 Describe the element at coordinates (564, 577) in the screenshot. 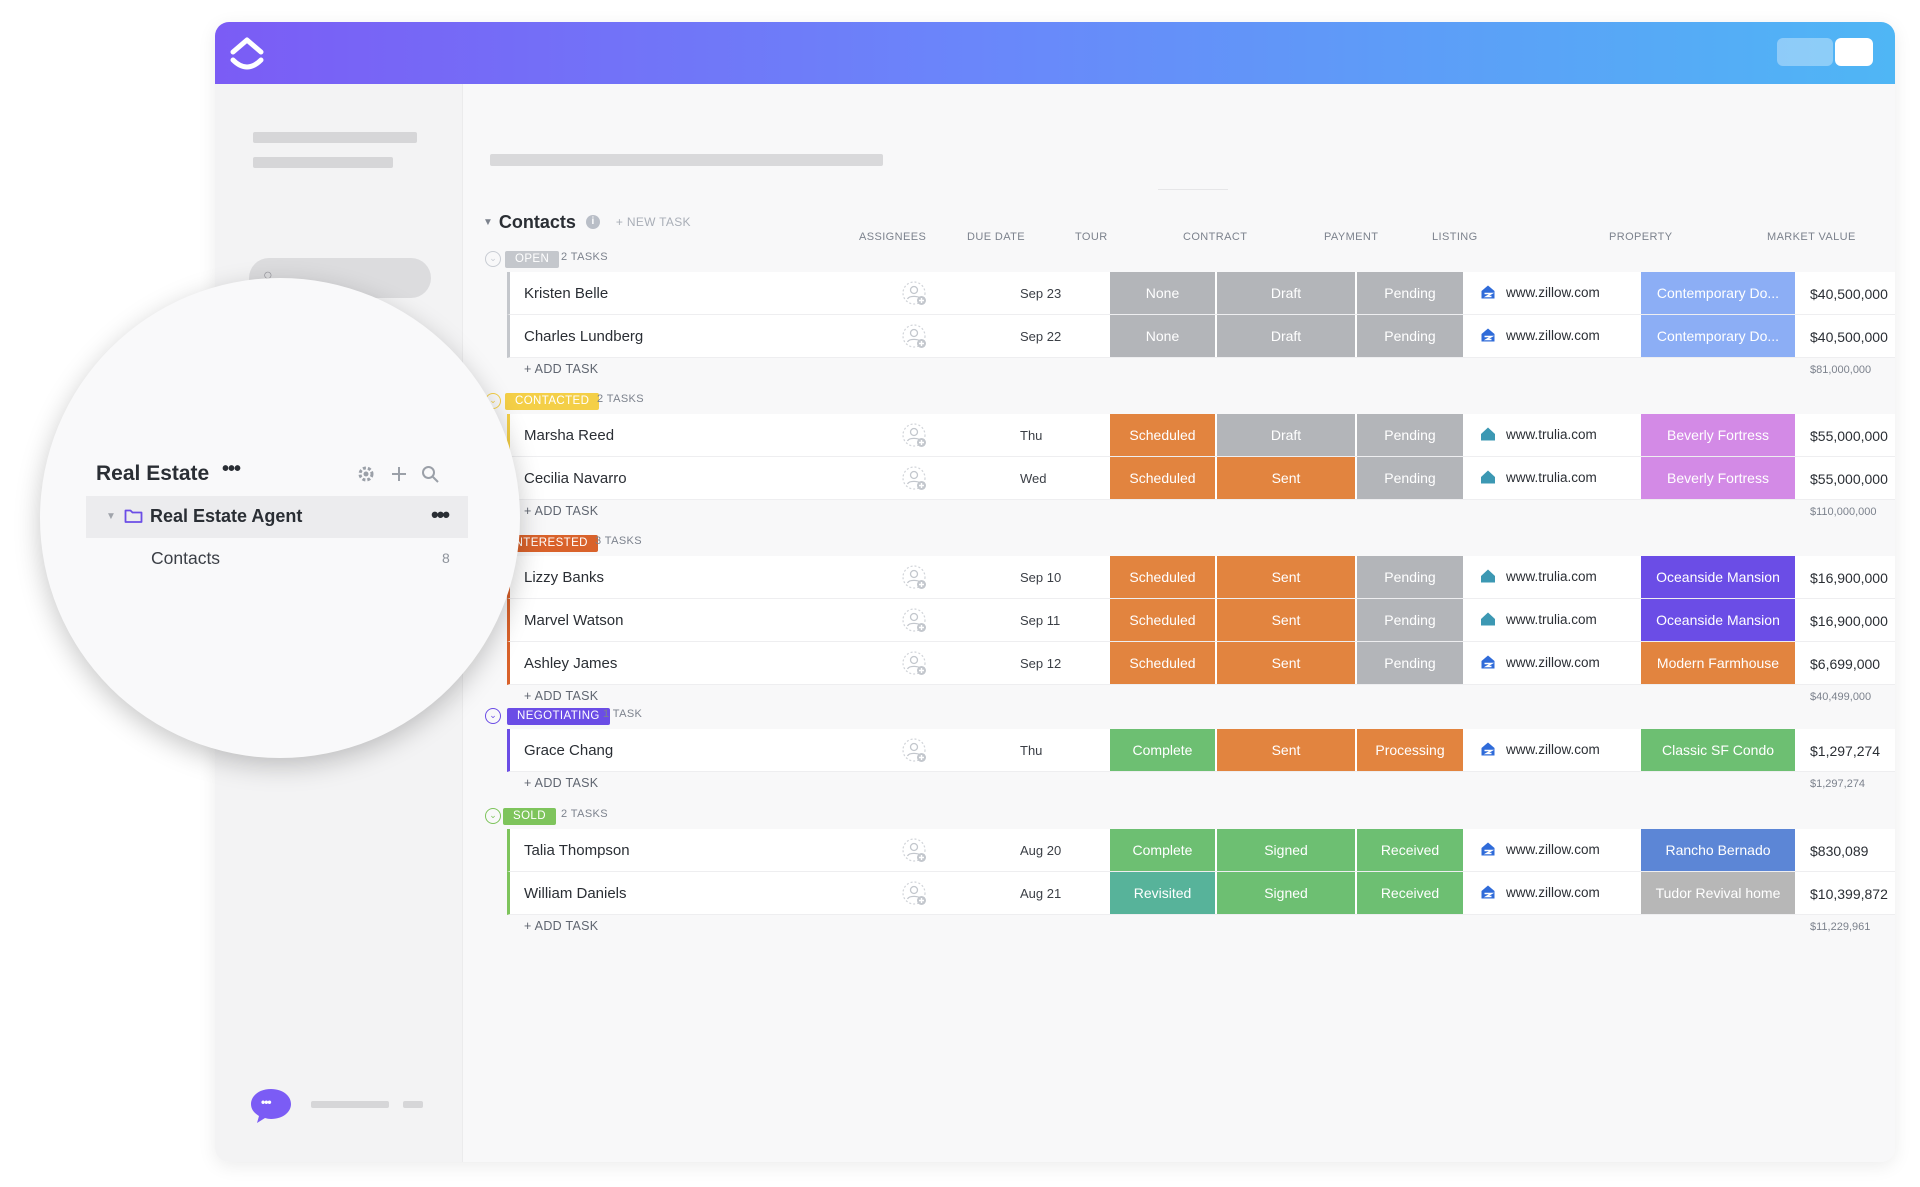

I see `task-name: Lizzy Banks` at that location.